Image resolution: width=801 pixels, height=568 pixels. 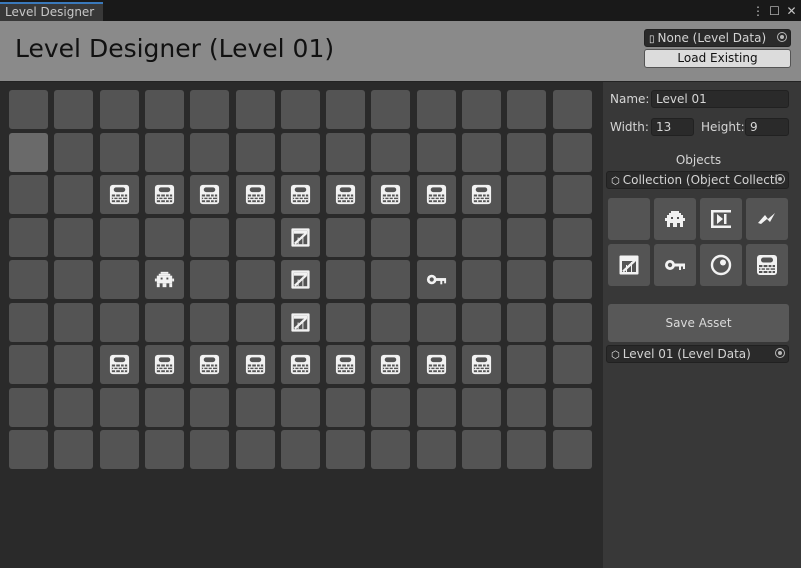 I want to click on level-data-field: ▯ None (Level Data), so click(x=717, y=38).